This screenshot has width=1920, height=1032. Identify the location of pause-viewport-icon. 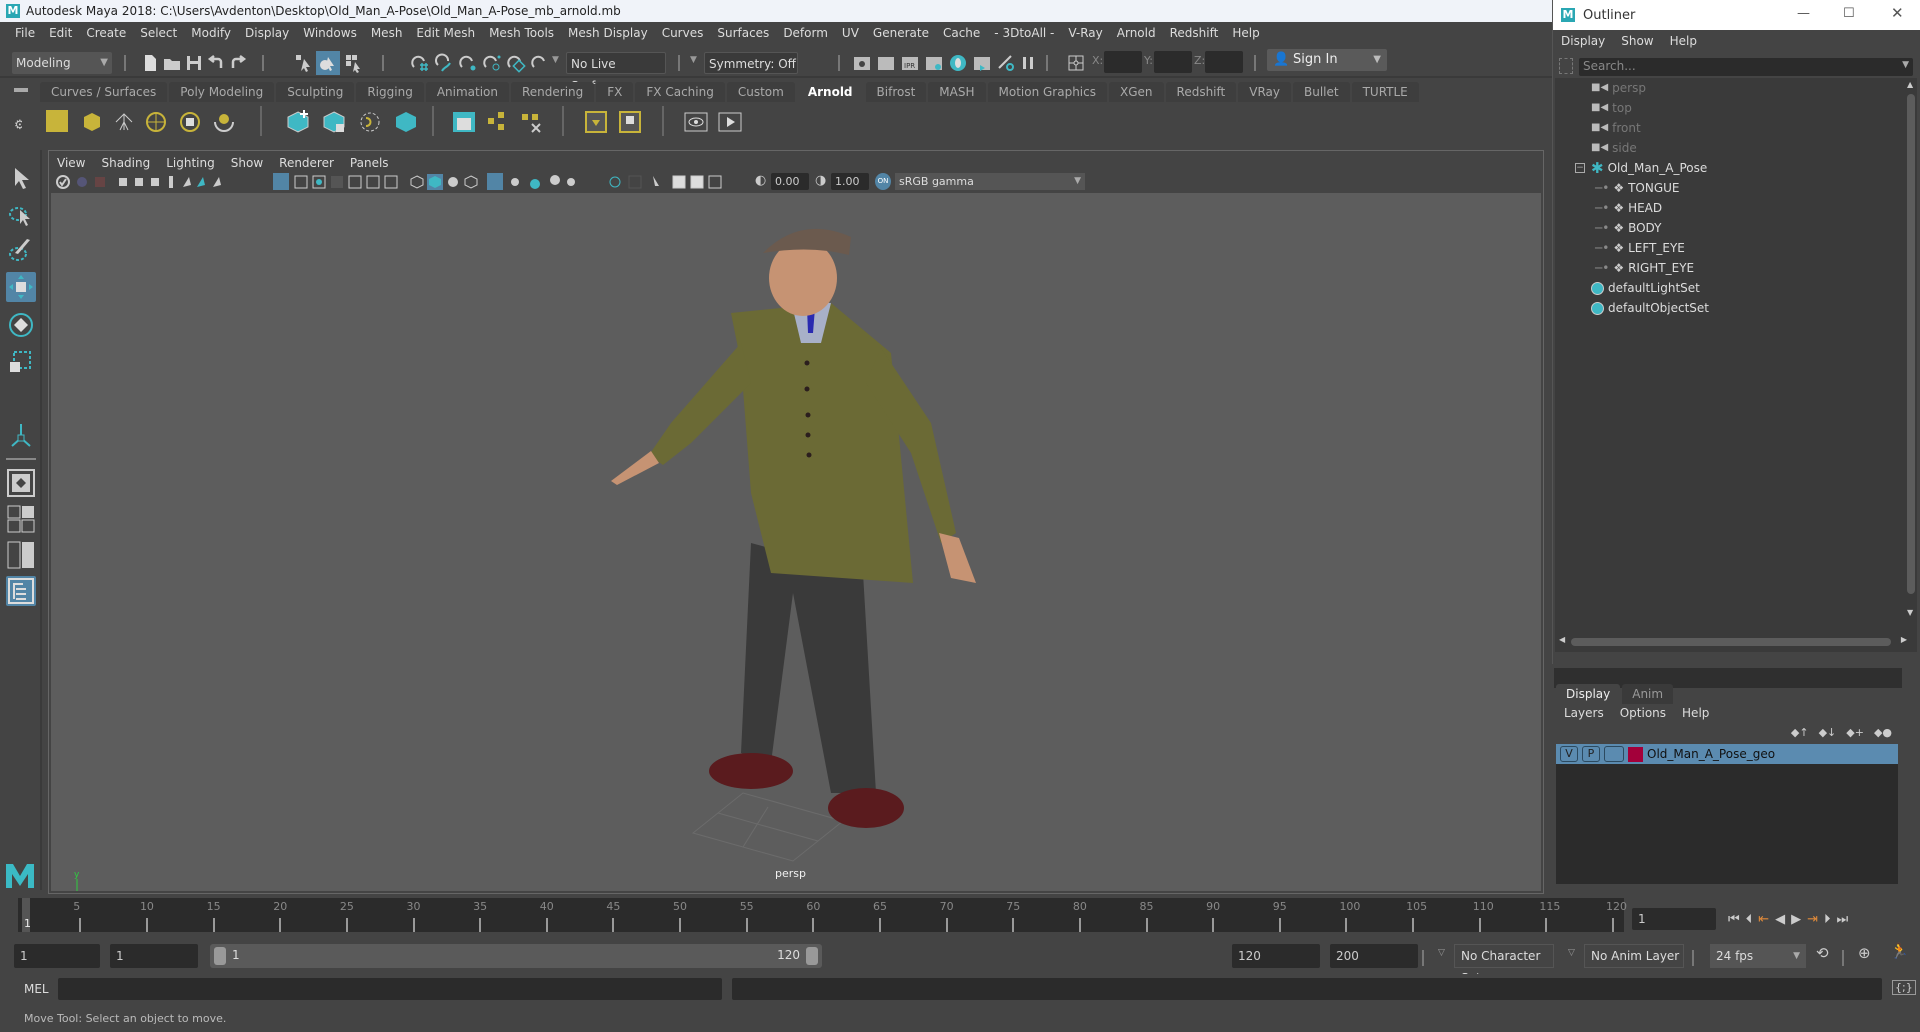
(1028, 63).